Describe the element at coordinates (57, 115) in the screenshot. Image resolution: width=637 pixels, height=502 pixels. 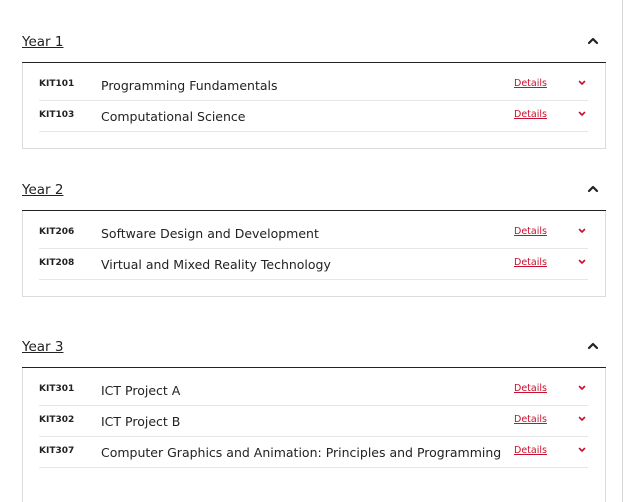
I see `unit-code: KIT103` at that location.